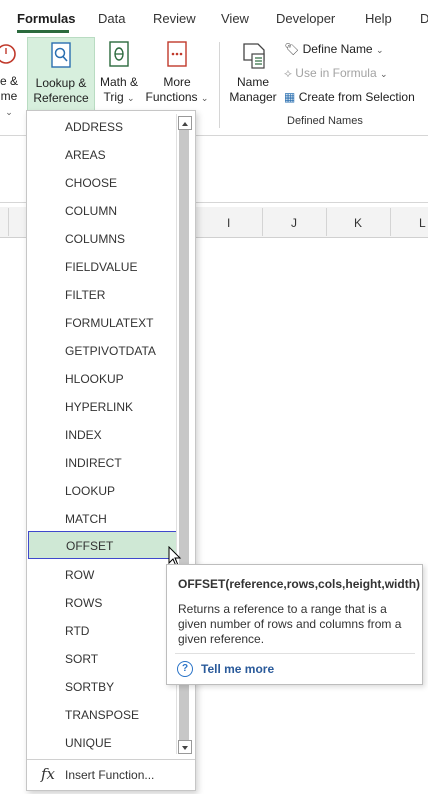 Image resolution: width=428 pixels, height=794 pixels. I want to click on menu-item-address: ADDRESS, so click(102, 126).